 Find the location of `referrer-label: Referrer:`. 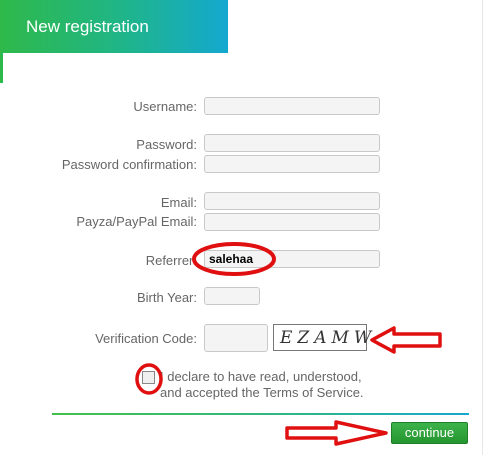

referrer-label: Referrer: is located at coordinates (171, 260).